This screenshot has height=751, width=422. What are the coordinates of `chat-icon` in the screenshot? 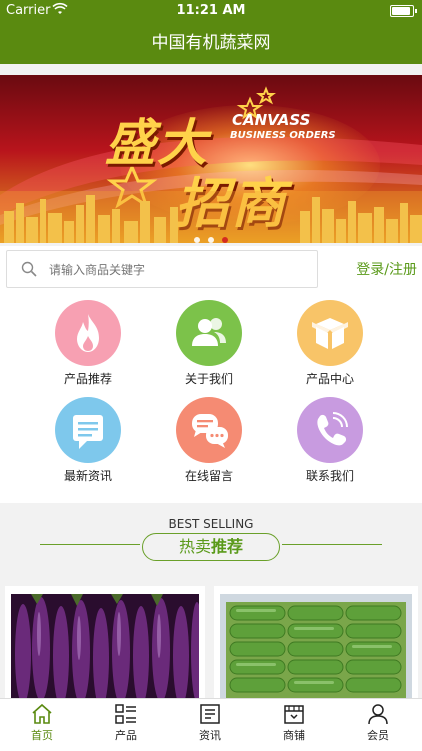 It's located at (209, 430).